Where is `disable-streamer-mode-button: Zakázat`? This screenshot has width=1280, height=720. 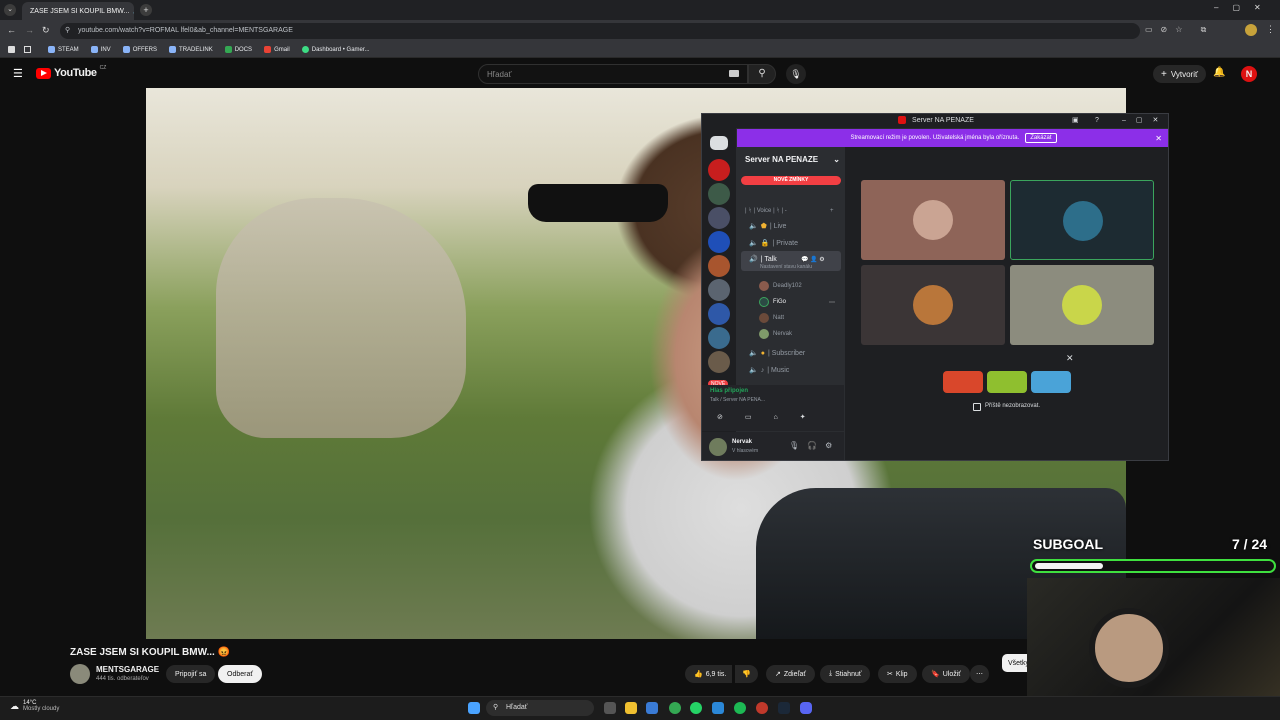
disable-streamer-mode-button: Zakázat is located at coordinates (1041, 138).